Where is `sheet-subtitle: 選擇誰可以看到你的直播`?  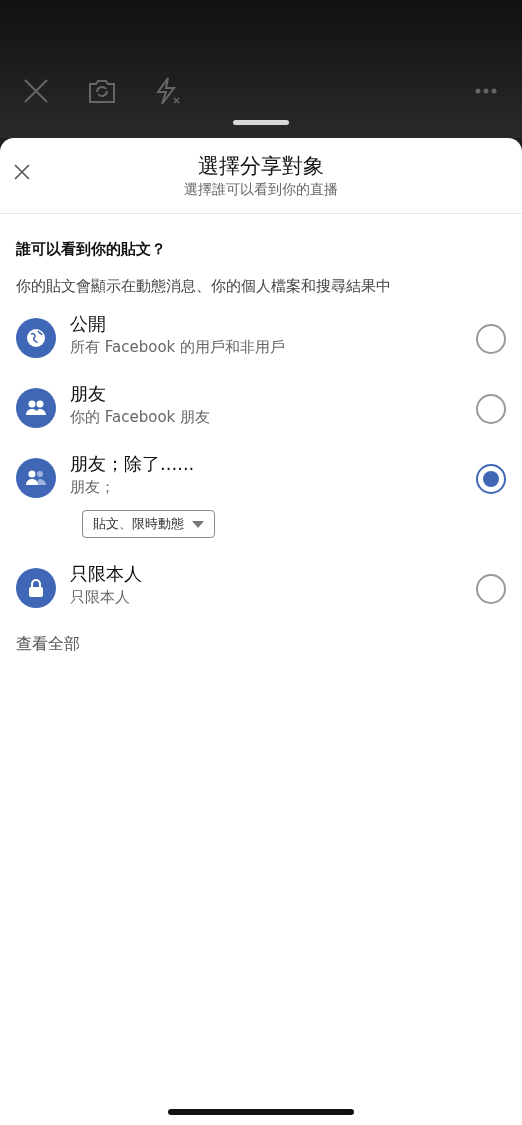
sheet-subtitle: 選擇誰可以看到你的直播 is located at coordinates (261, 189).